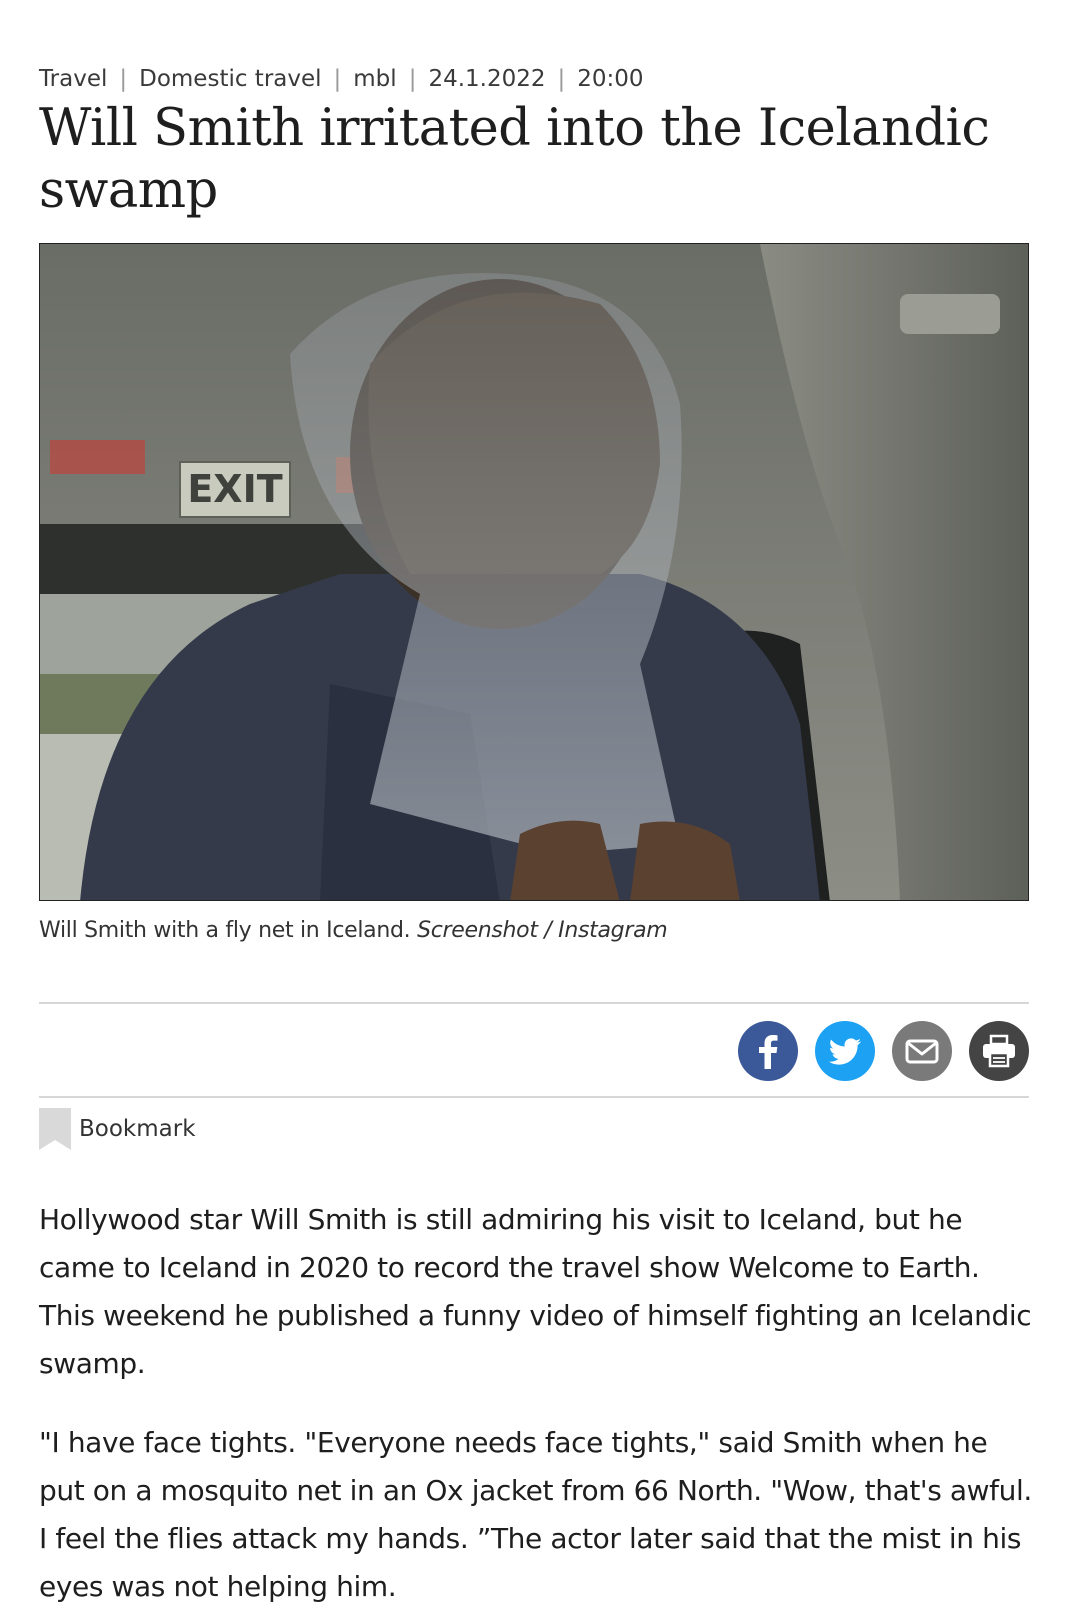 This screenshot has width=1071, height=1618. Describe the element at coordinates (610, 79) in the screenshot. I see `breadcrumb-time: 20:00` at that location.